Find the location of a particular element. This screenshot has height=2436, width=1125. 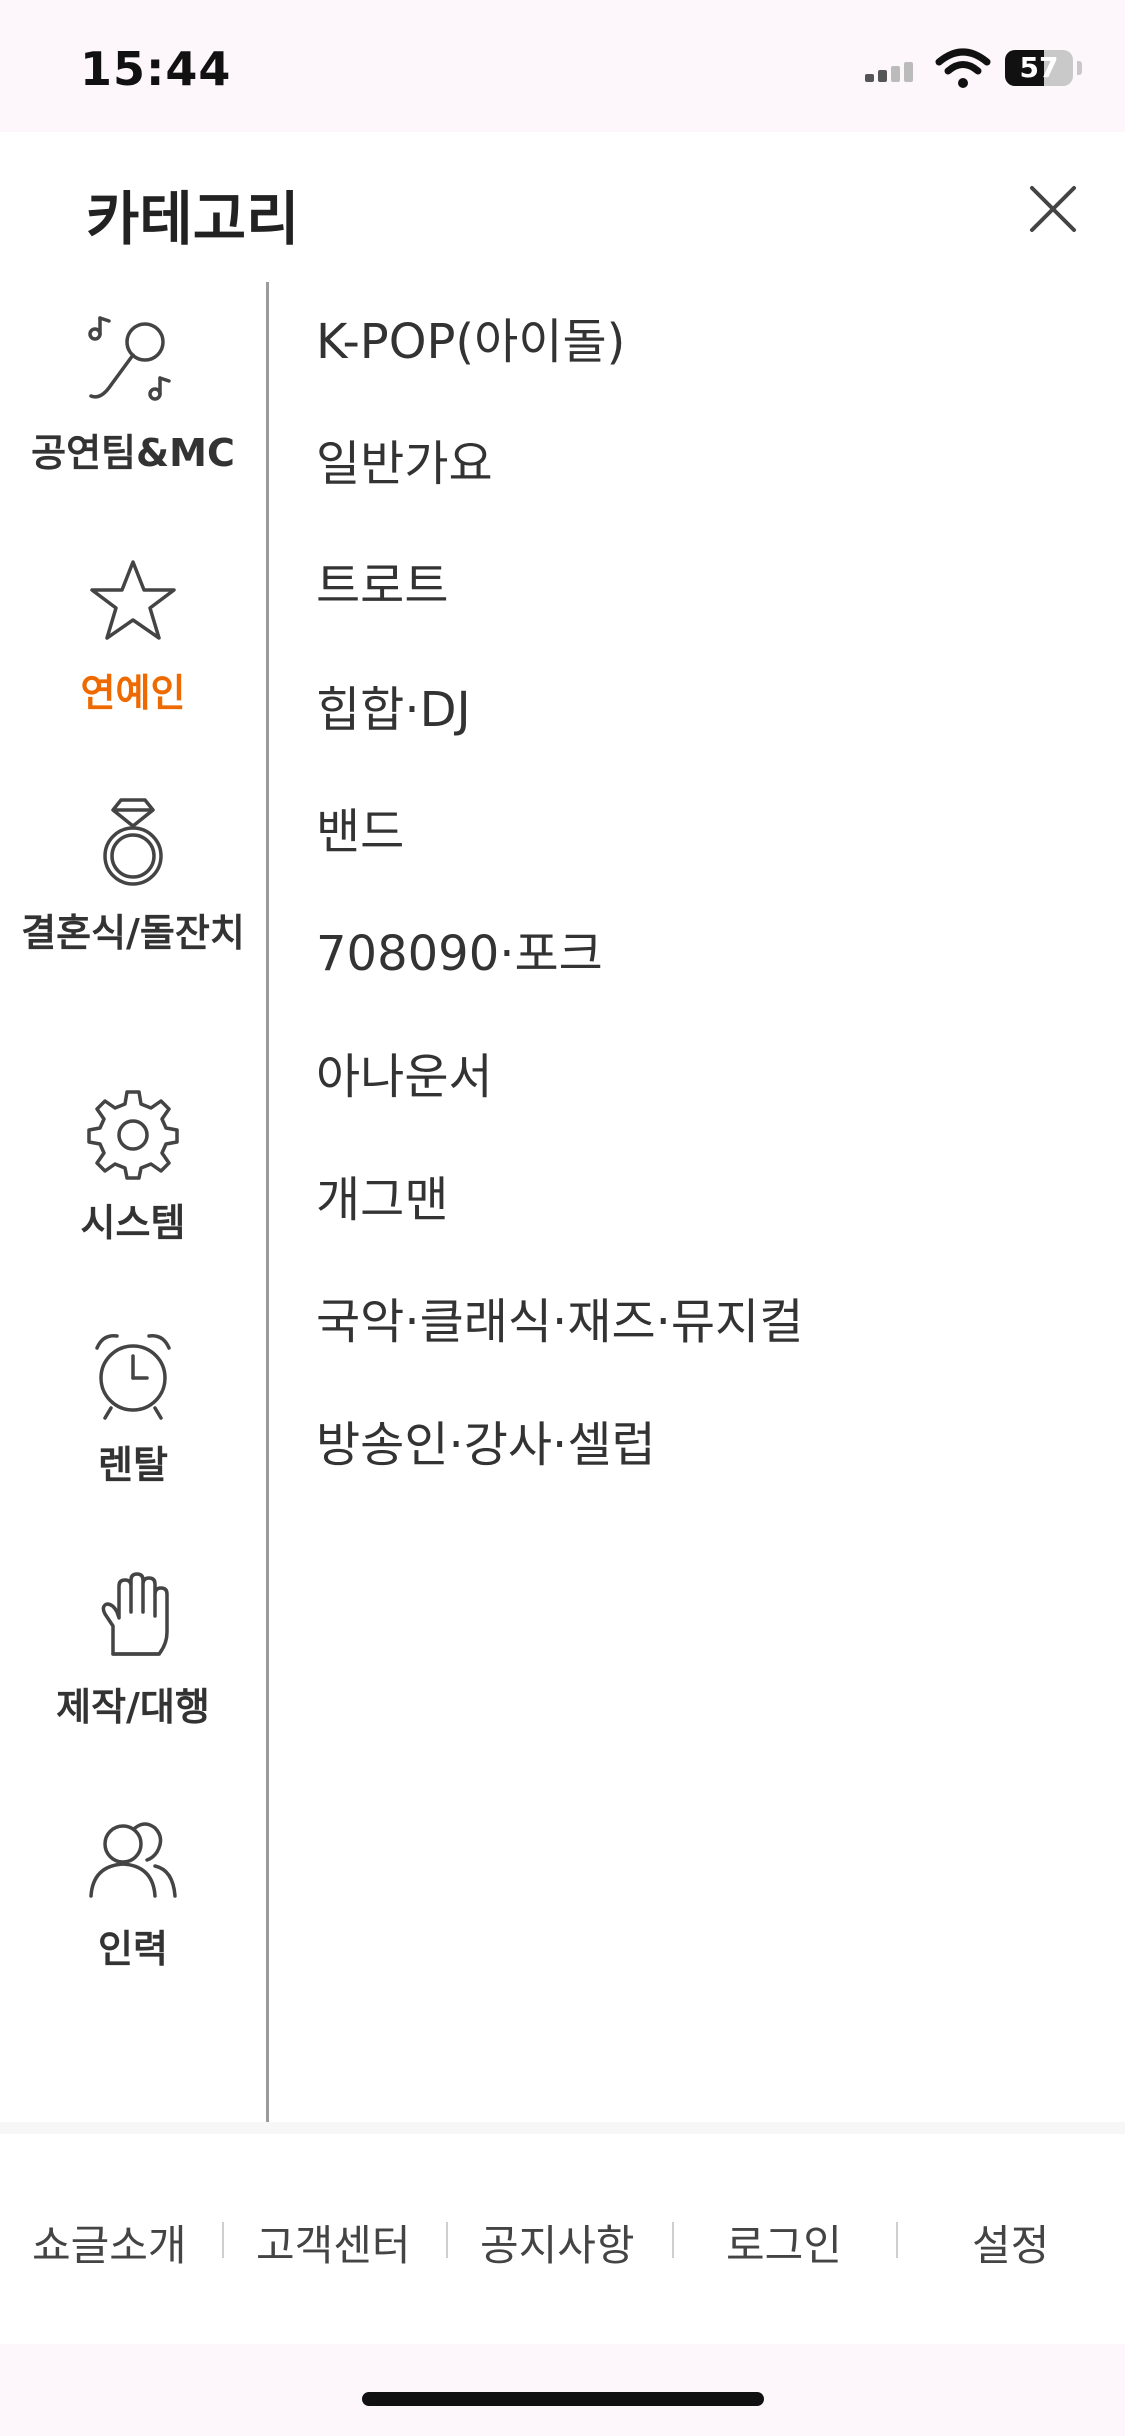

people-icon is located at coordinates (133, 1860).